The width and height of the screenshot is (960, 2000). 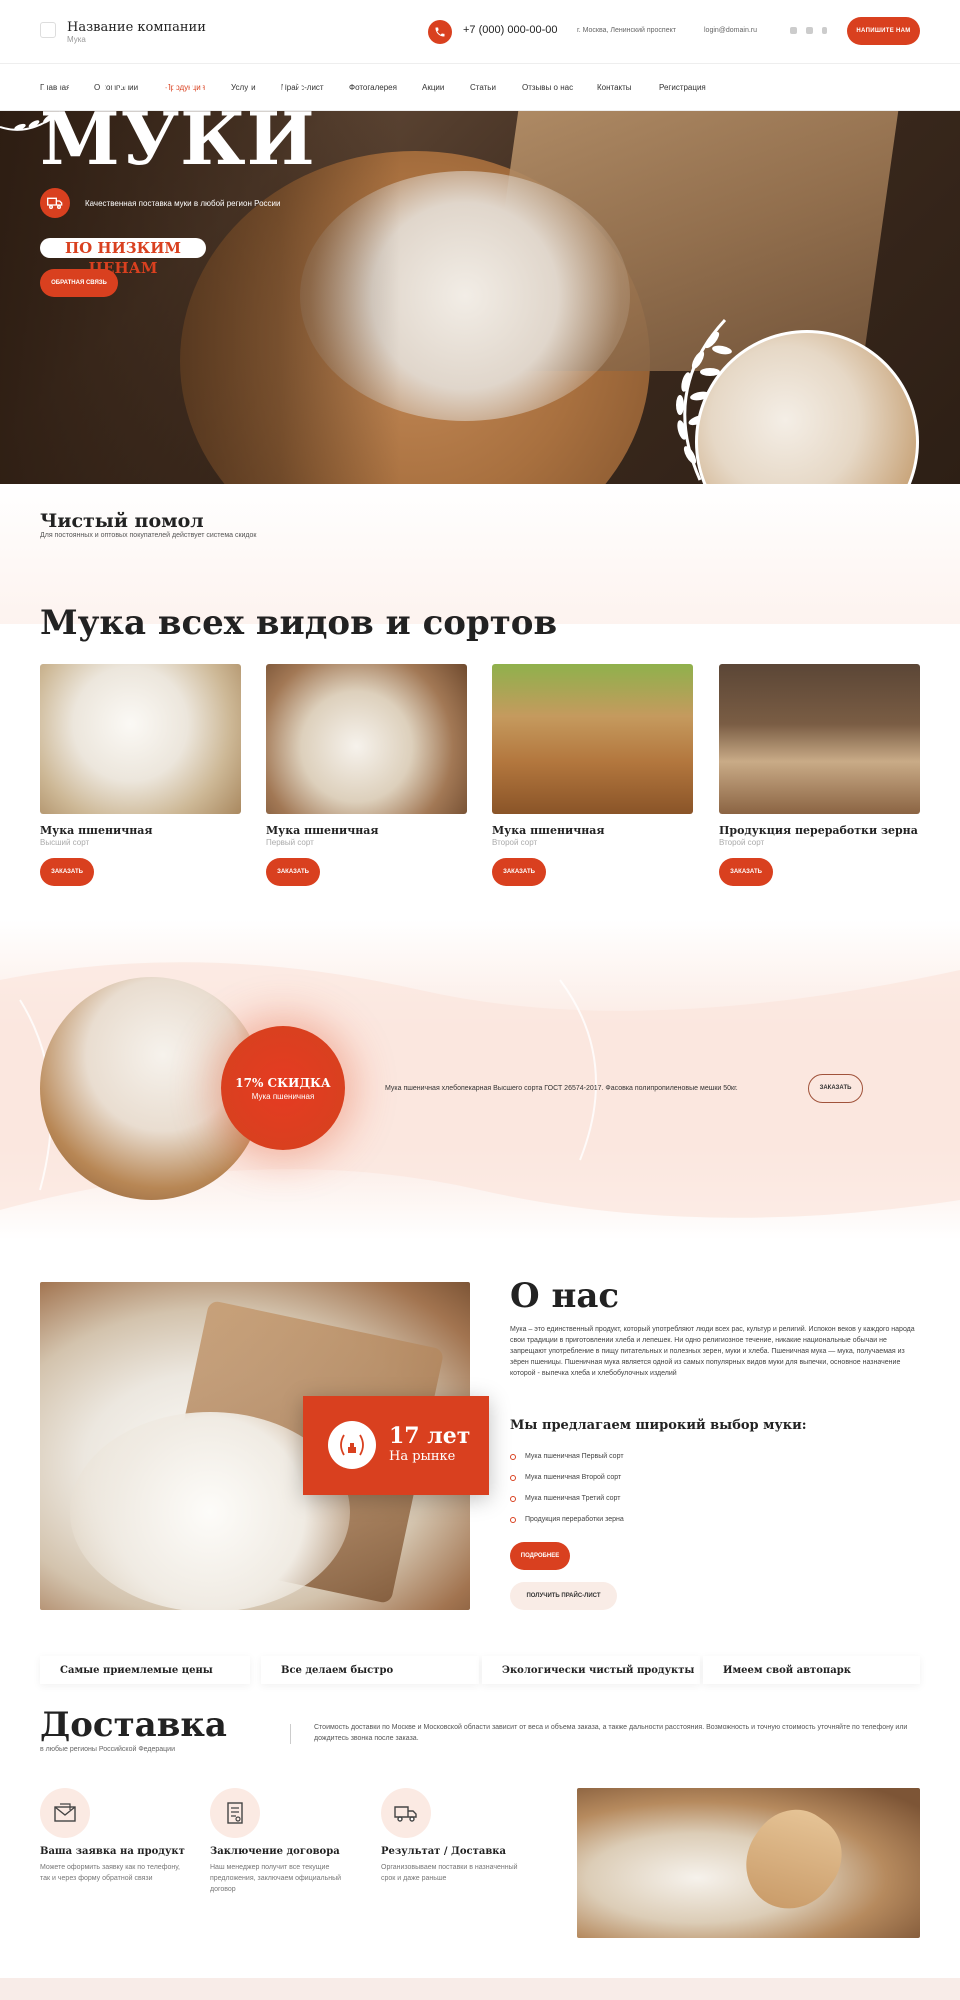 What do you see at coordinates (614, 87) in the screenshot?
I see `nav-item-contacts: Контакты` at bounding box center [614, 87].